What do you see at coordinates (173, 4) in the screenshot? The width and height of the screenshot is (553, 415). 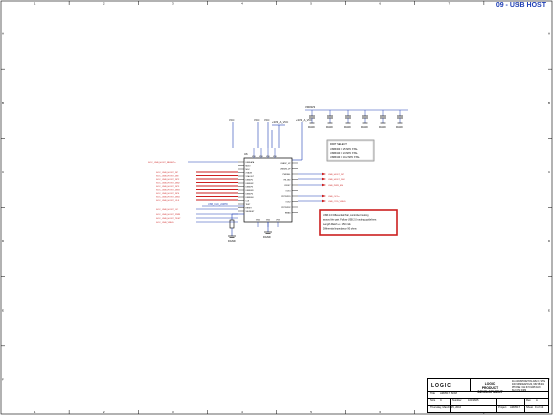 I see `border-col-label: 3` at bounding box center [173, 4].